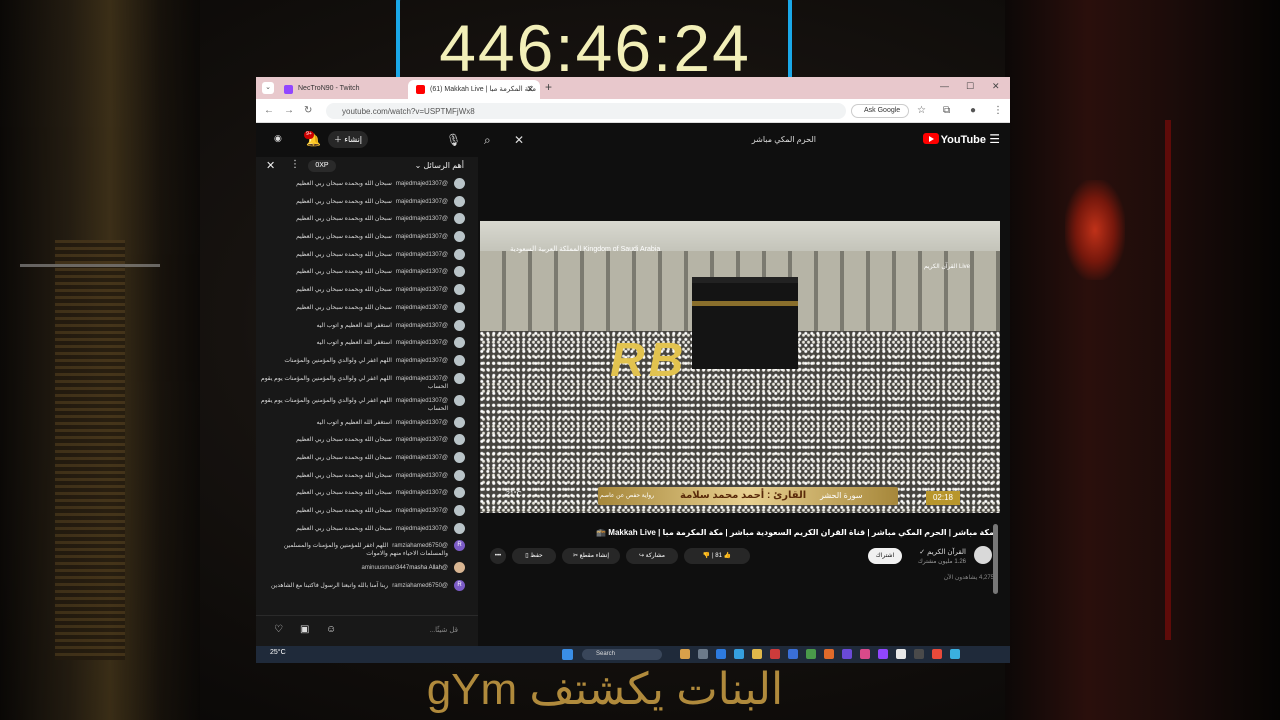 The image size is (1280, 720). I want to click on search-icon: ⌕, so click(487, 140).